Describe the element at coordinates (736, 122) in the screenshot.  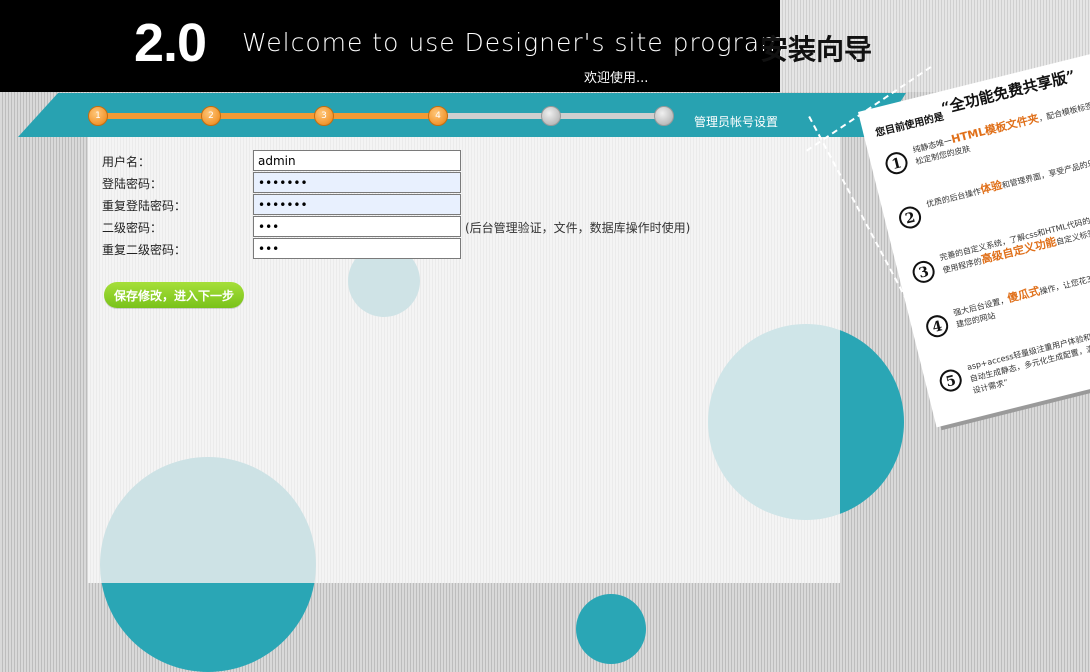
I see `current-step-label: 管理员帐号设置` at that location.